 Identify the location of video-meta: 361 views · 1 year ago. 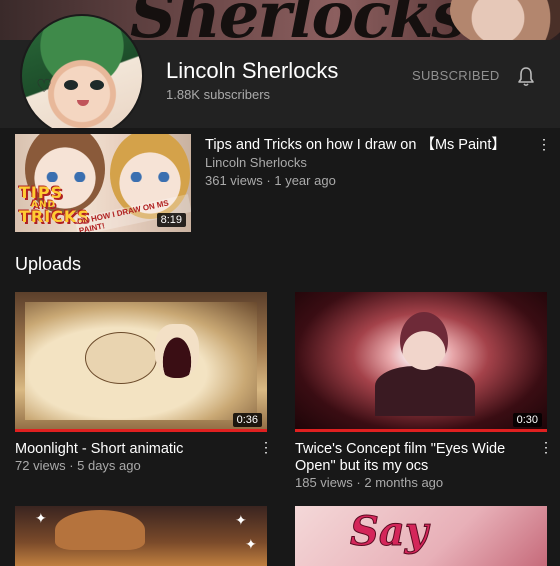
(270, 180).